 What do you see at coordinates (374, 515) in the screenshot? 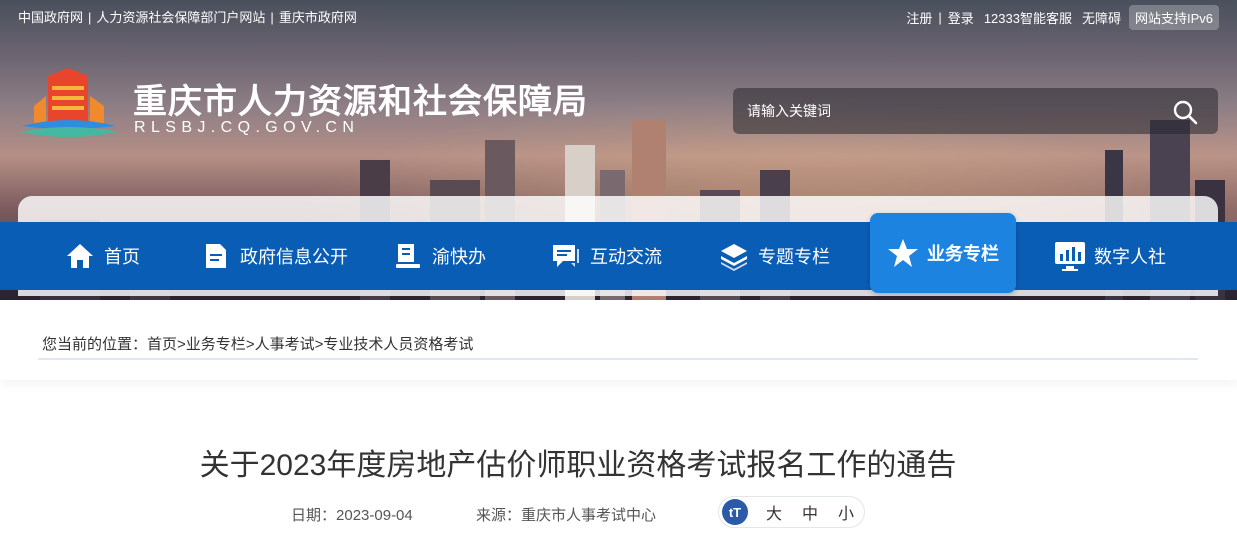
I see `date-value: 2023-09-04` at bounding box center [374, 515].